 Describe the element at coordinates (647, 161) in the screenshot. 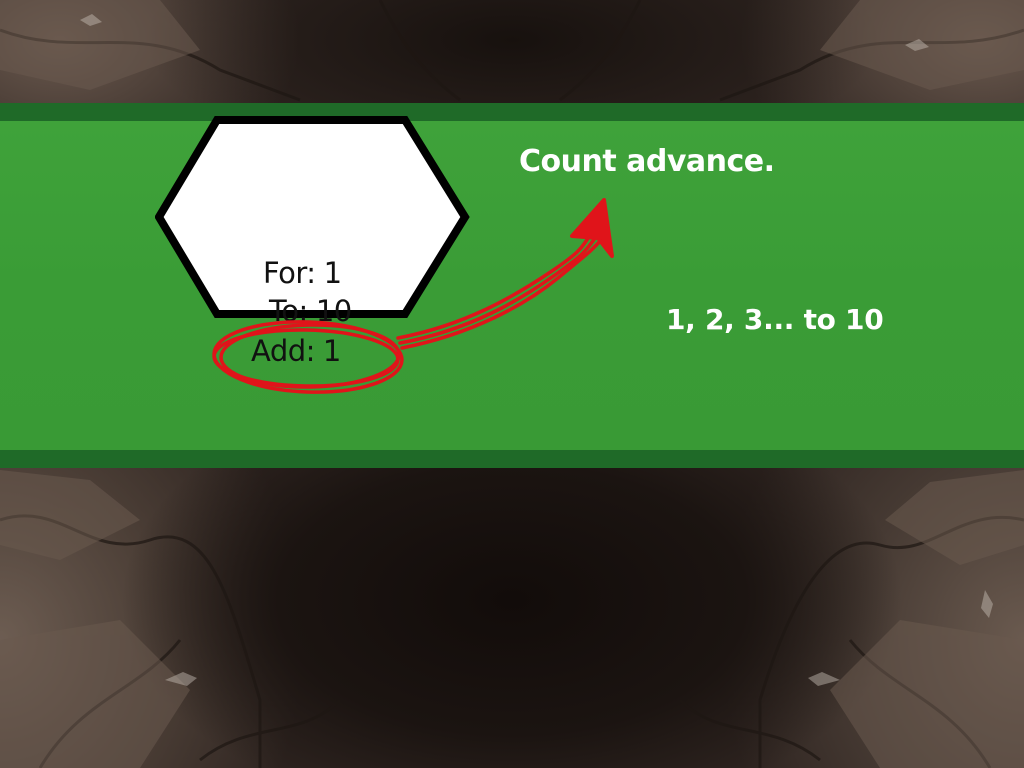

I see `tutorial-title: Count advance.` at that location.